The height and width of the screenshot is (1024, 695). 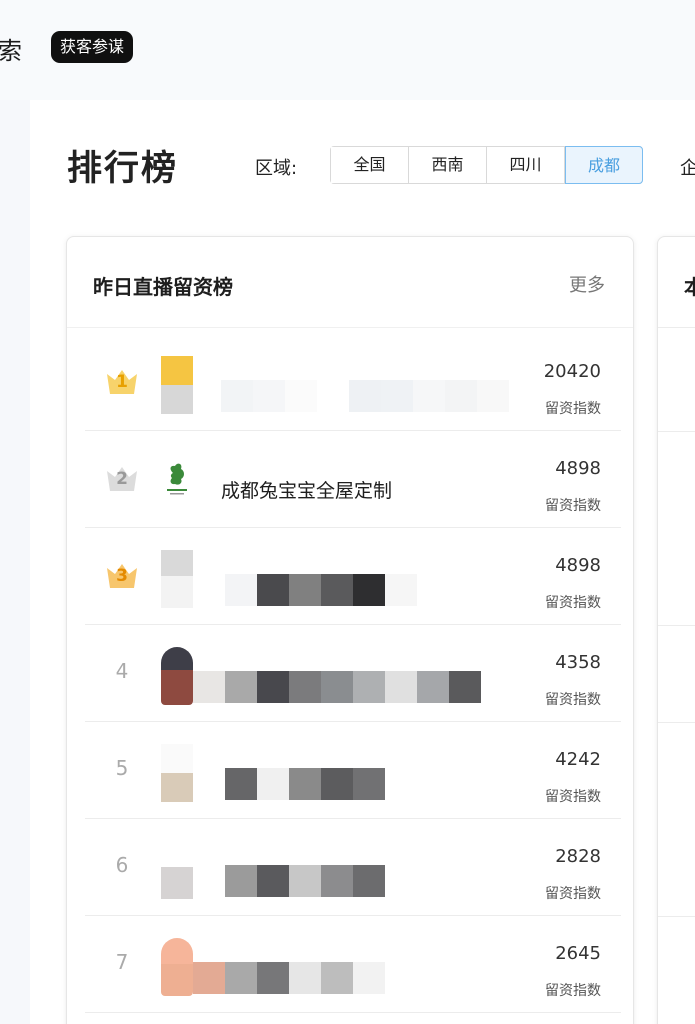 I want to click on region-tab-chengdu: 成都, so click(x=604, y=165).